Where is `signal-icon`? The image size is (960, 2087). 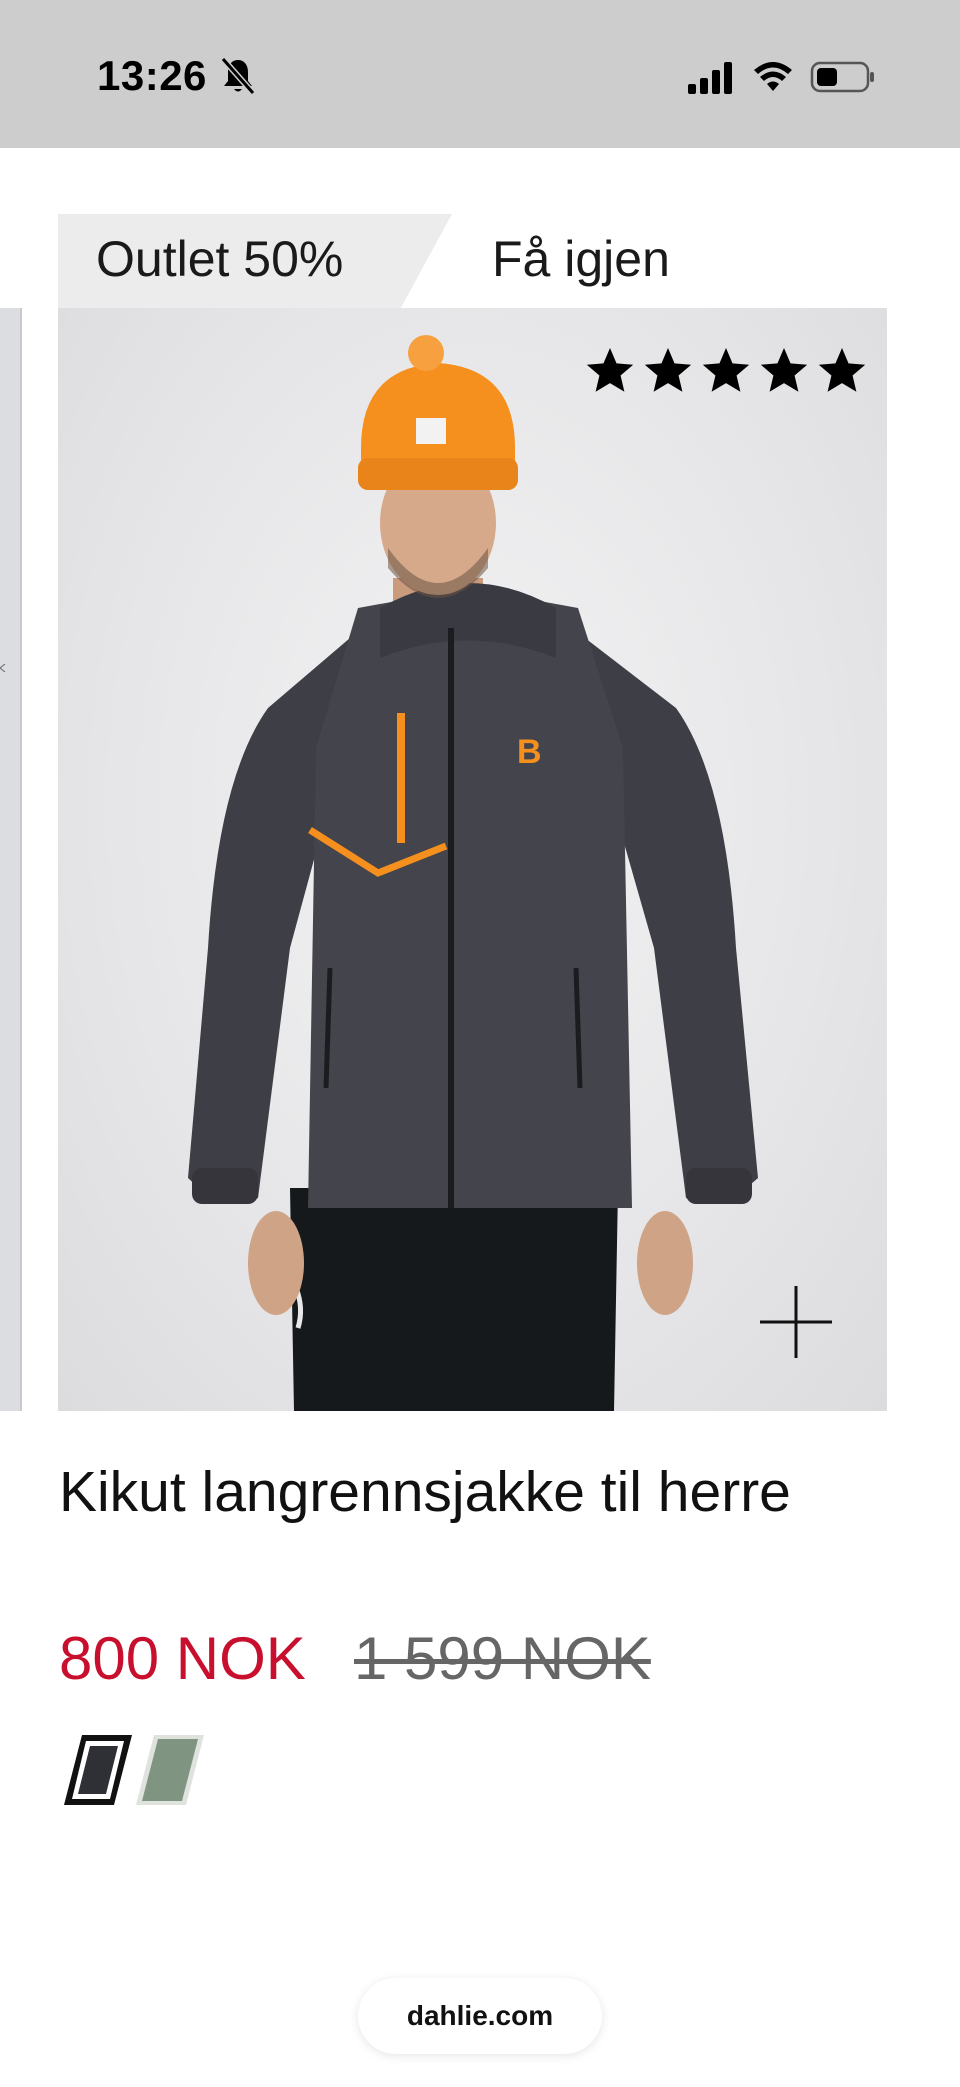
signal-icon is located at coordinates (709, 78).